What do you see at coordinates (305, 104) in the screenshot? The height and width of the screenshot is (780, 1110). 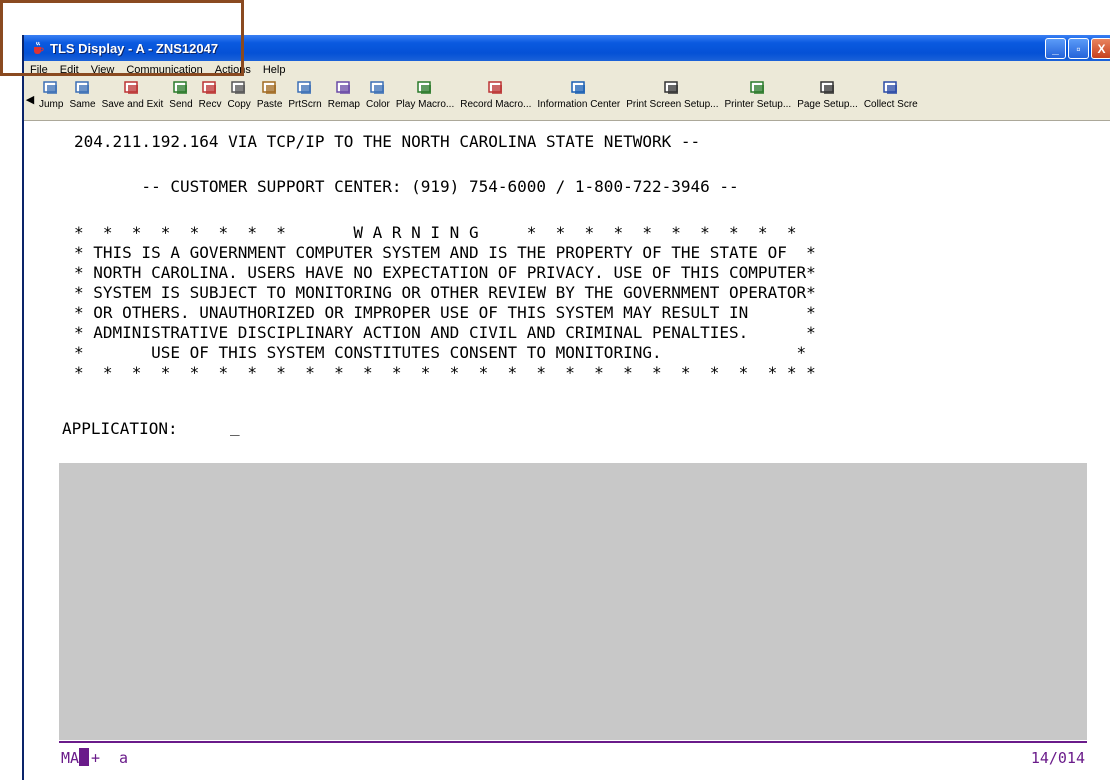 I see `toolbar-button-label: PrtScrn` at bounding box center [305, 104].